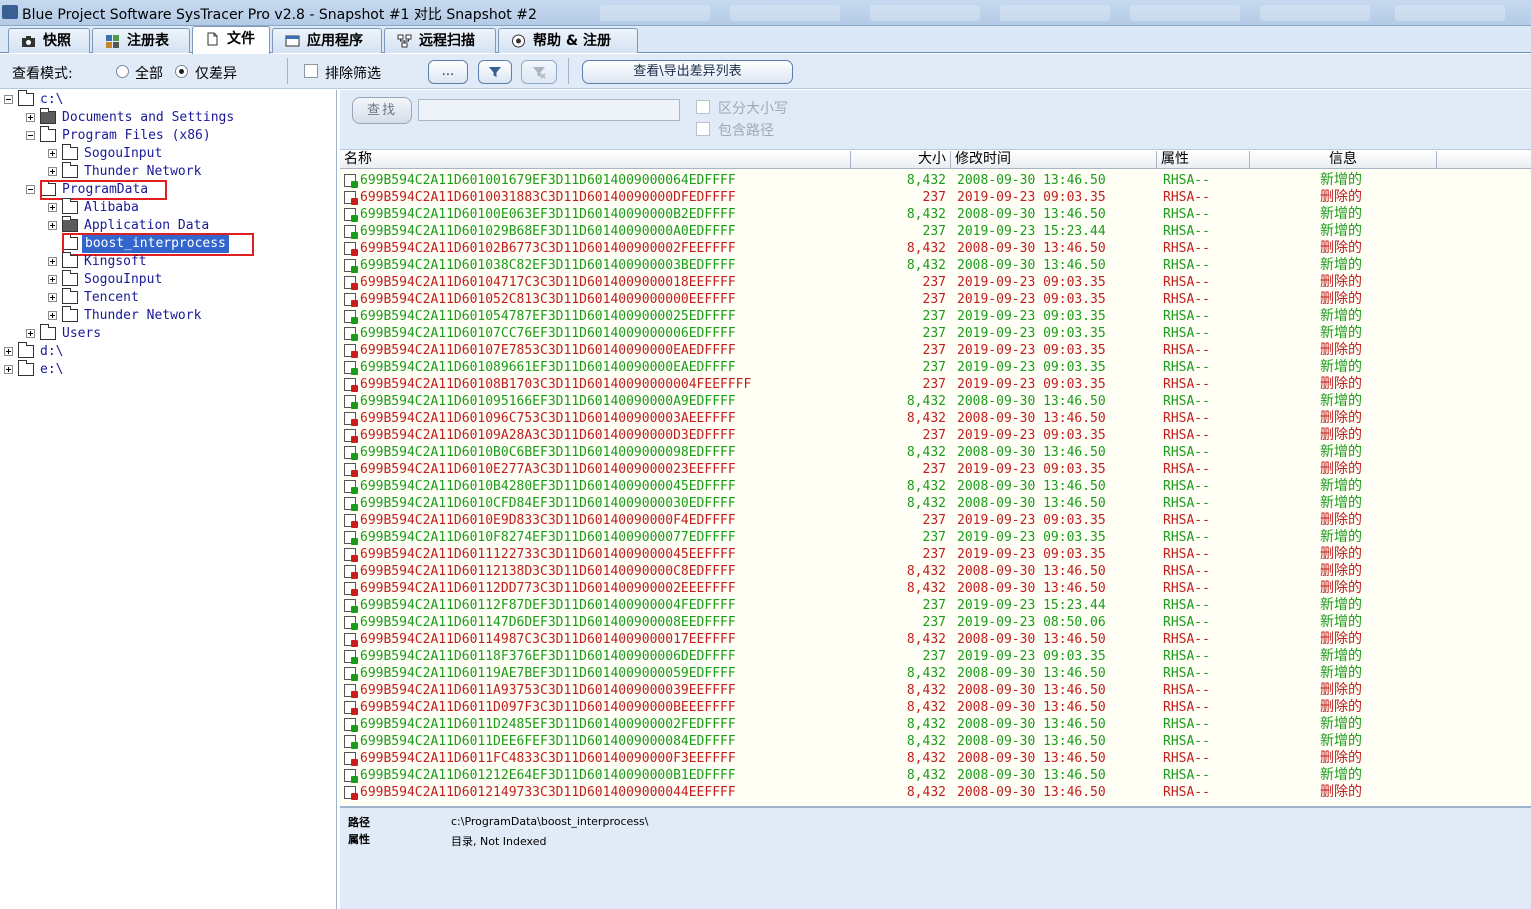  Describe the element at coordinates (351, 385) in the screenshot. I see `file-deleted-icon` at that location.